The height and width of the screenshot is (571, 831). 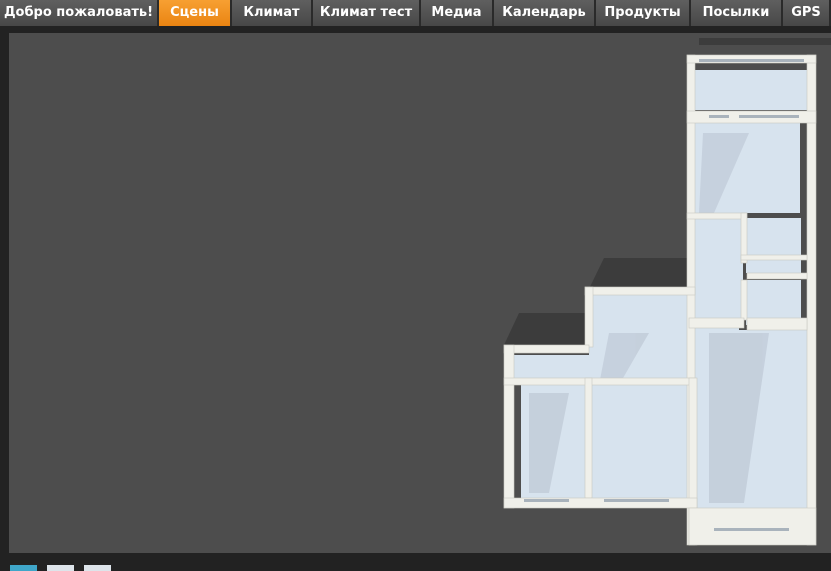 I want to click on tab-climate: Климат, so click(x=272, y=13).